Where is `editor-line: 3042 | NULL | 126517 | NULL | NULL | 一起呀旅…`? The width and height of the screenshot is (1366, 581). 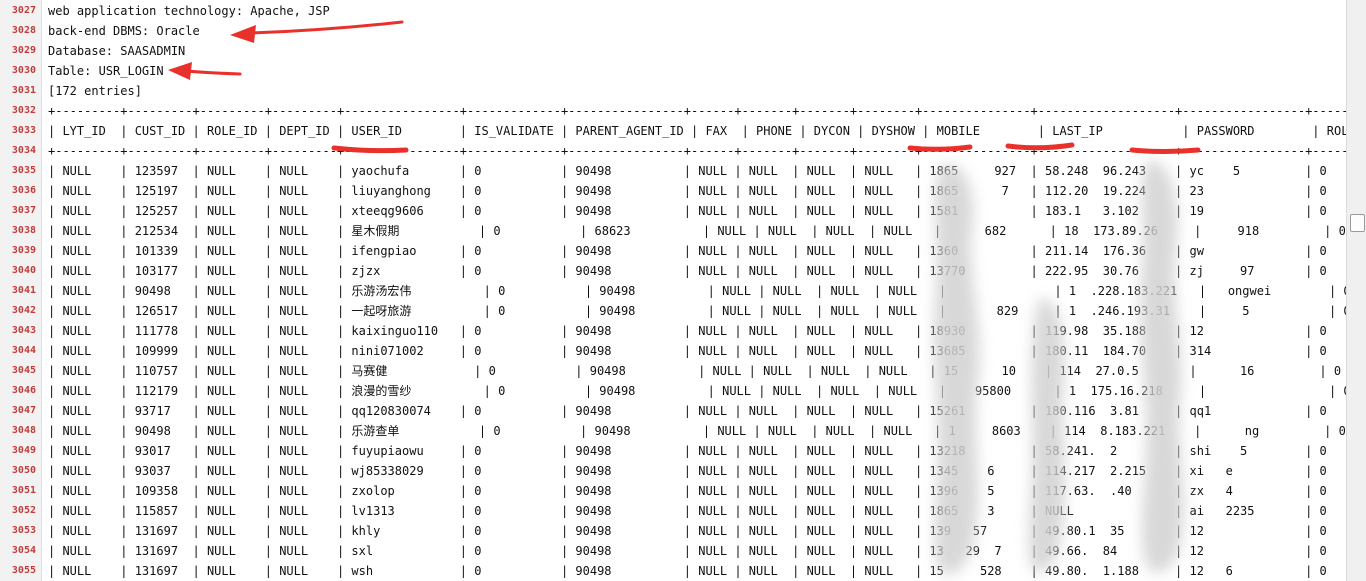 editor-line: 3042 | NULL | 126517 | NULL | NULL | 一起呀旅… is located at coordinates (673, 311).